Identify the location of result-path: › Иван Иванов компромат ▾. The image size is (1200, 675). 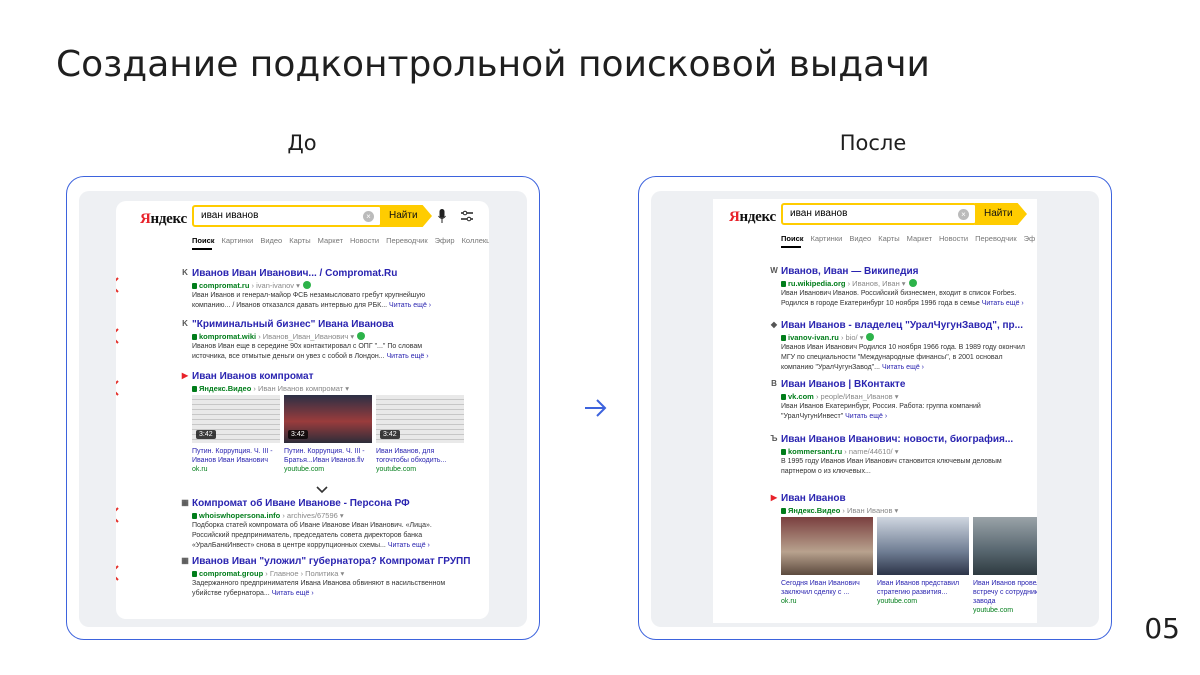
(300, 388).